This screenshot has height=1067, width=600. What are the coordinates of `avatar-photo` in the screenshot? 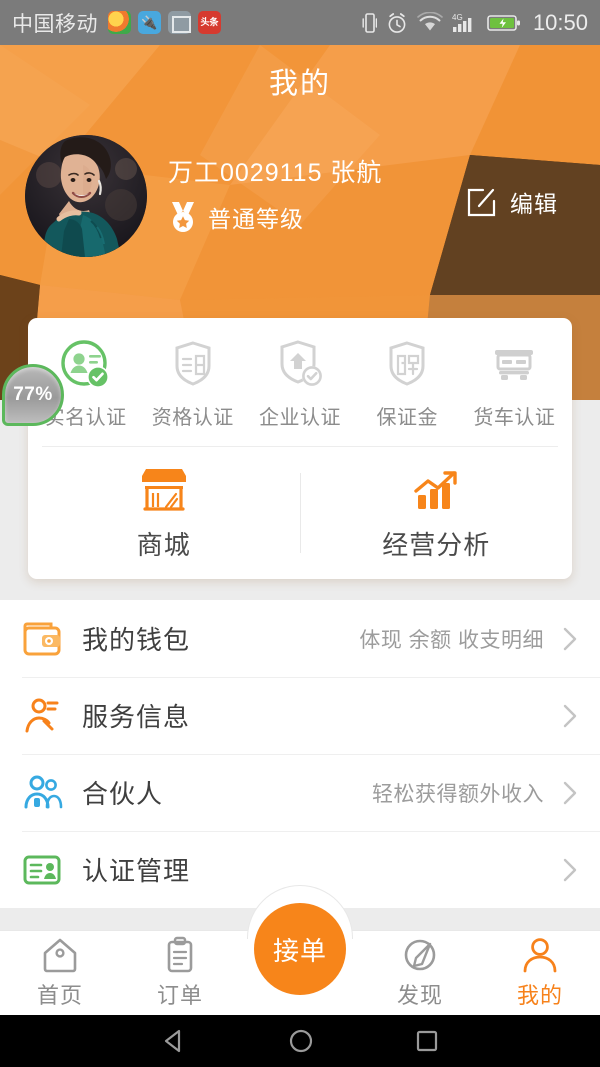 It's located at (86, 196).